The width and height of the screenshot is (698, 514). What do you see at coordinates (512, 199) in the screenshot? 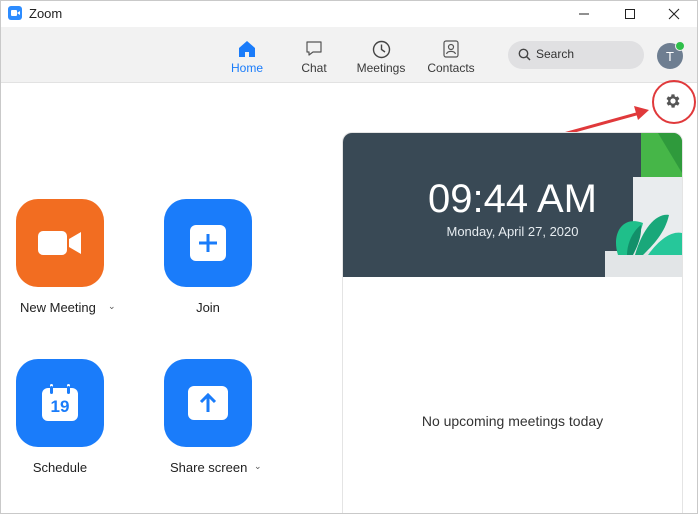
I see `current-time: 09:44 AM` at bounding box center [512, 199].